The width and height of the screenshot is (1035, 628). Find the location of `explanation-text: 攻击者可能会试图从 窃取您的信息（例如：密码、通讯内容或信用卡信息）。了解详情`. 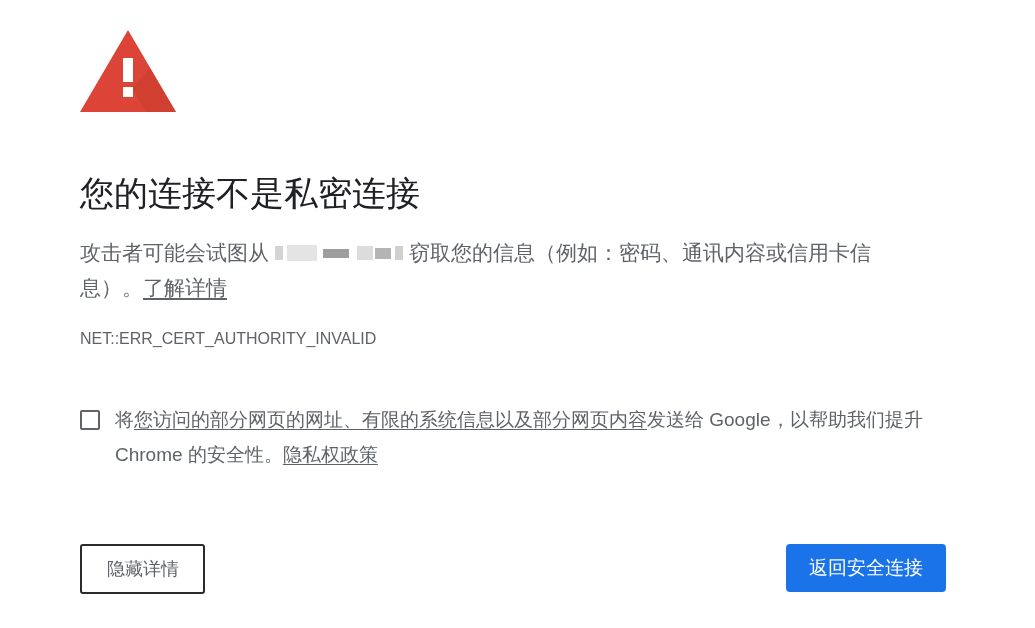

explanation-text: 攻击者可能会试图从 窃取您的信息（例如：密码、通讯内容或信用卡信息）。了解详情 is located at coordinates (476, 270).